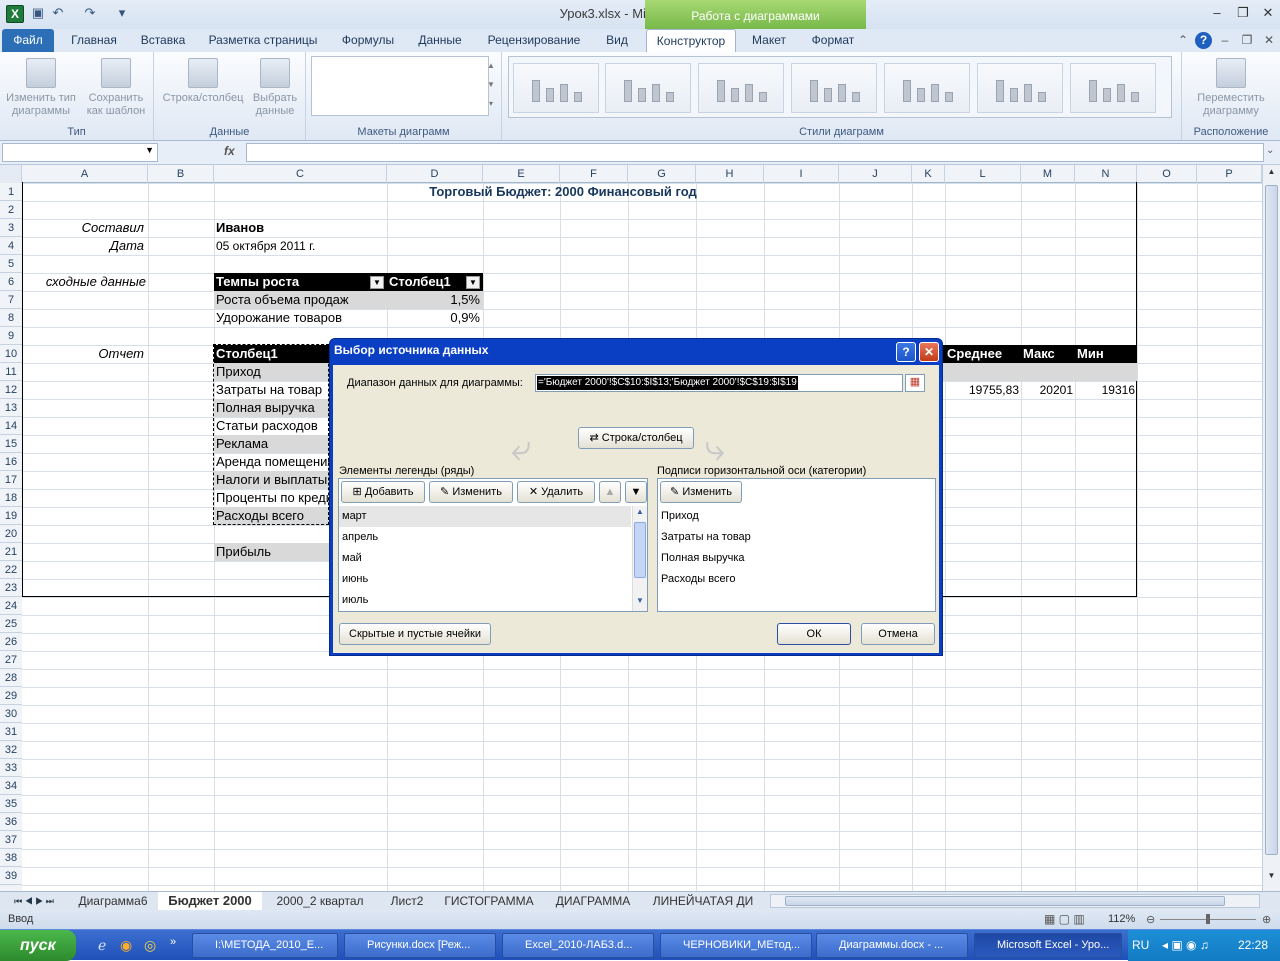 The image size is (1280, 961). Describe the element at coordinates (610, 492) in the screenshot. I see `move-up-icon: ▲` at that location.